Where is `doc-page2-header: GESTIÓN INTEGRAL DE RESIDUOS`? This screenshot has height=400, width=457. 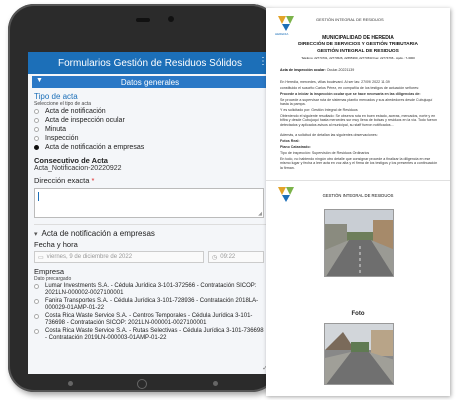 doc-page2-header: GESTIÓN INTEGRAL DE RESIDUOS is located at coordinates (358, 195).